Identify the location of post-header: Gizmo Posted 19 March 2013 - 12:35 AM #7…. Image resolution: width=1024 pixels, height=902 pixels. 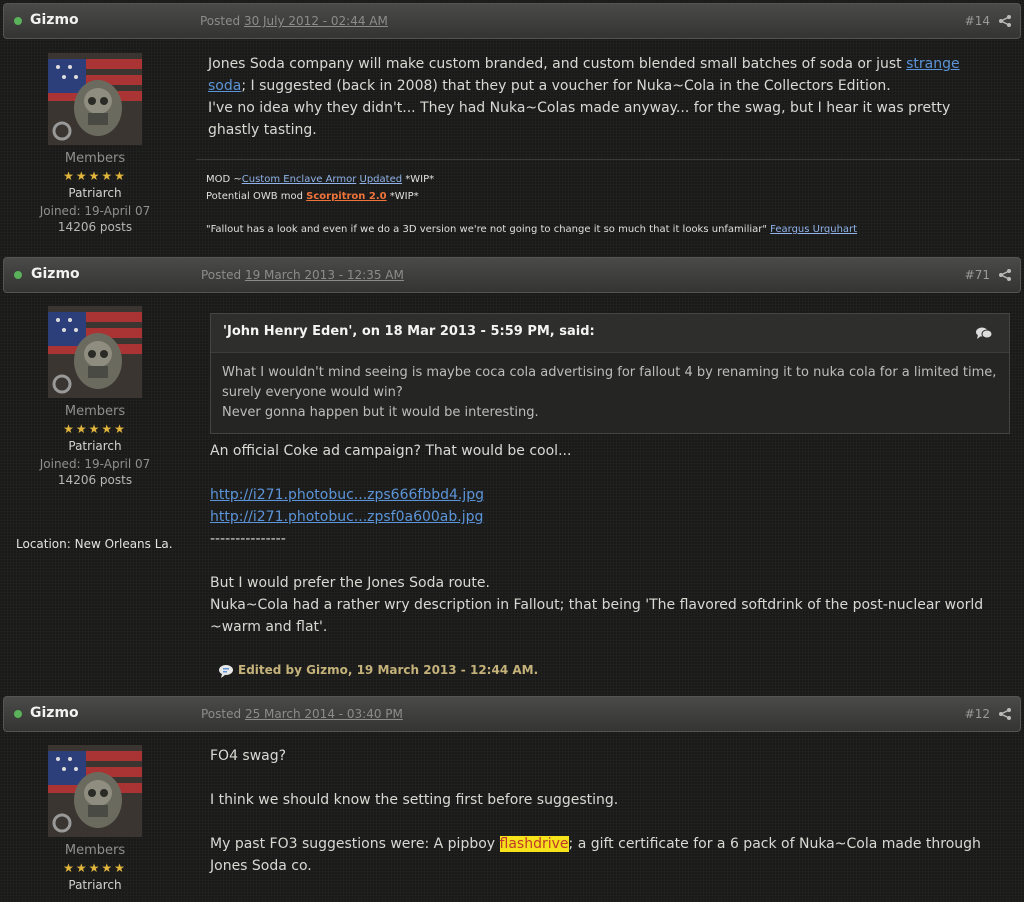
(512, 275).